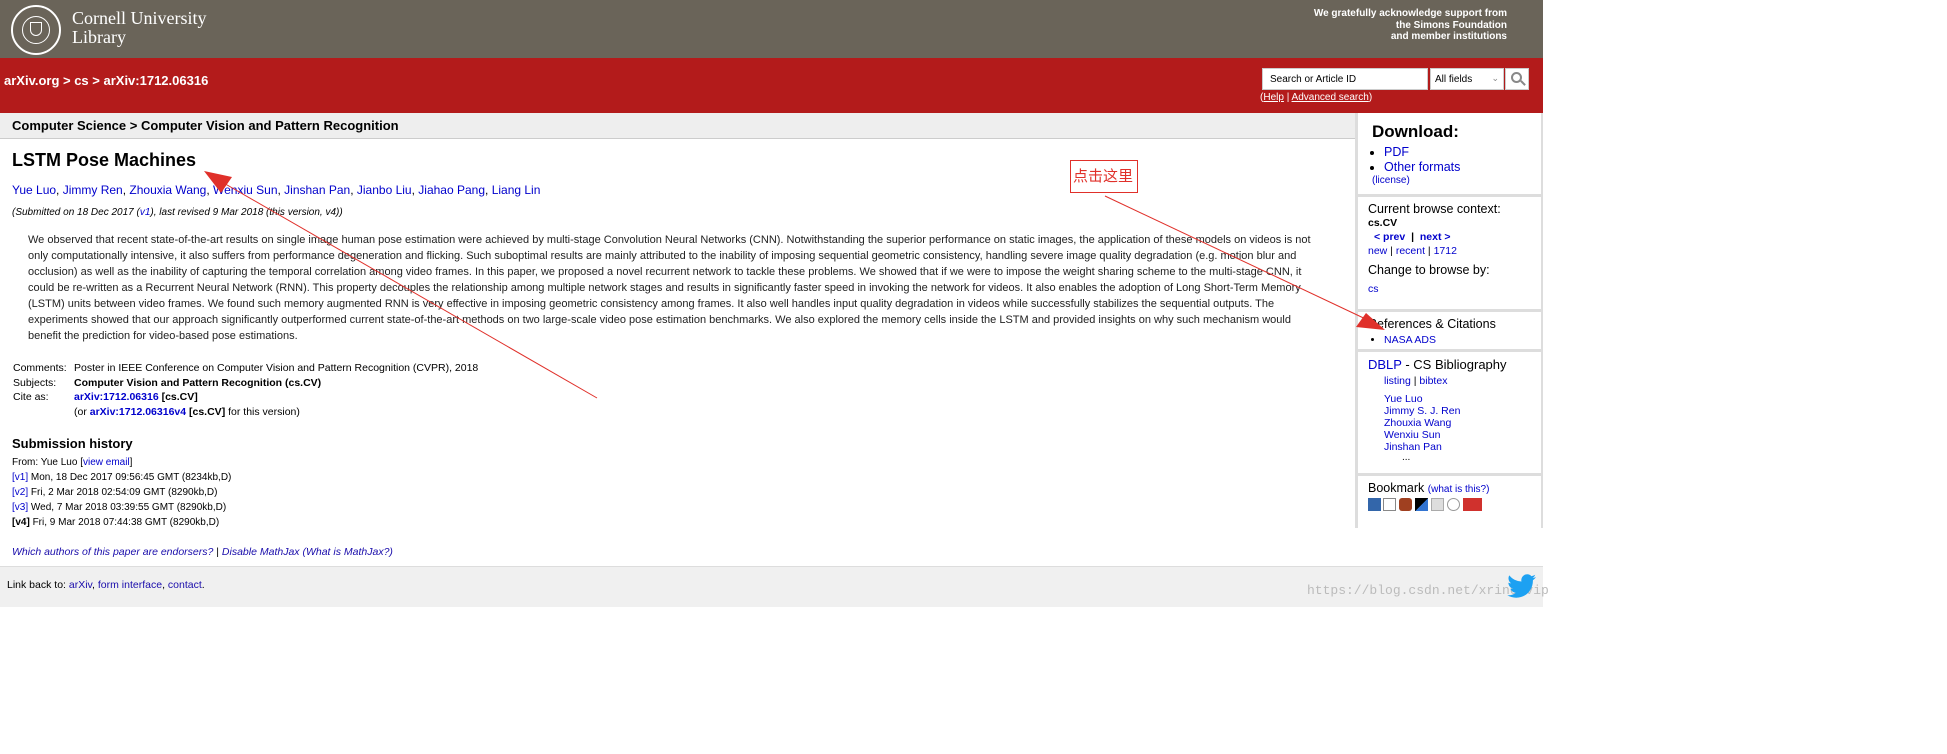 This screenshot has width=1947, height=754. I want to click on arrowhead-right-icon, so click(1370, 321).